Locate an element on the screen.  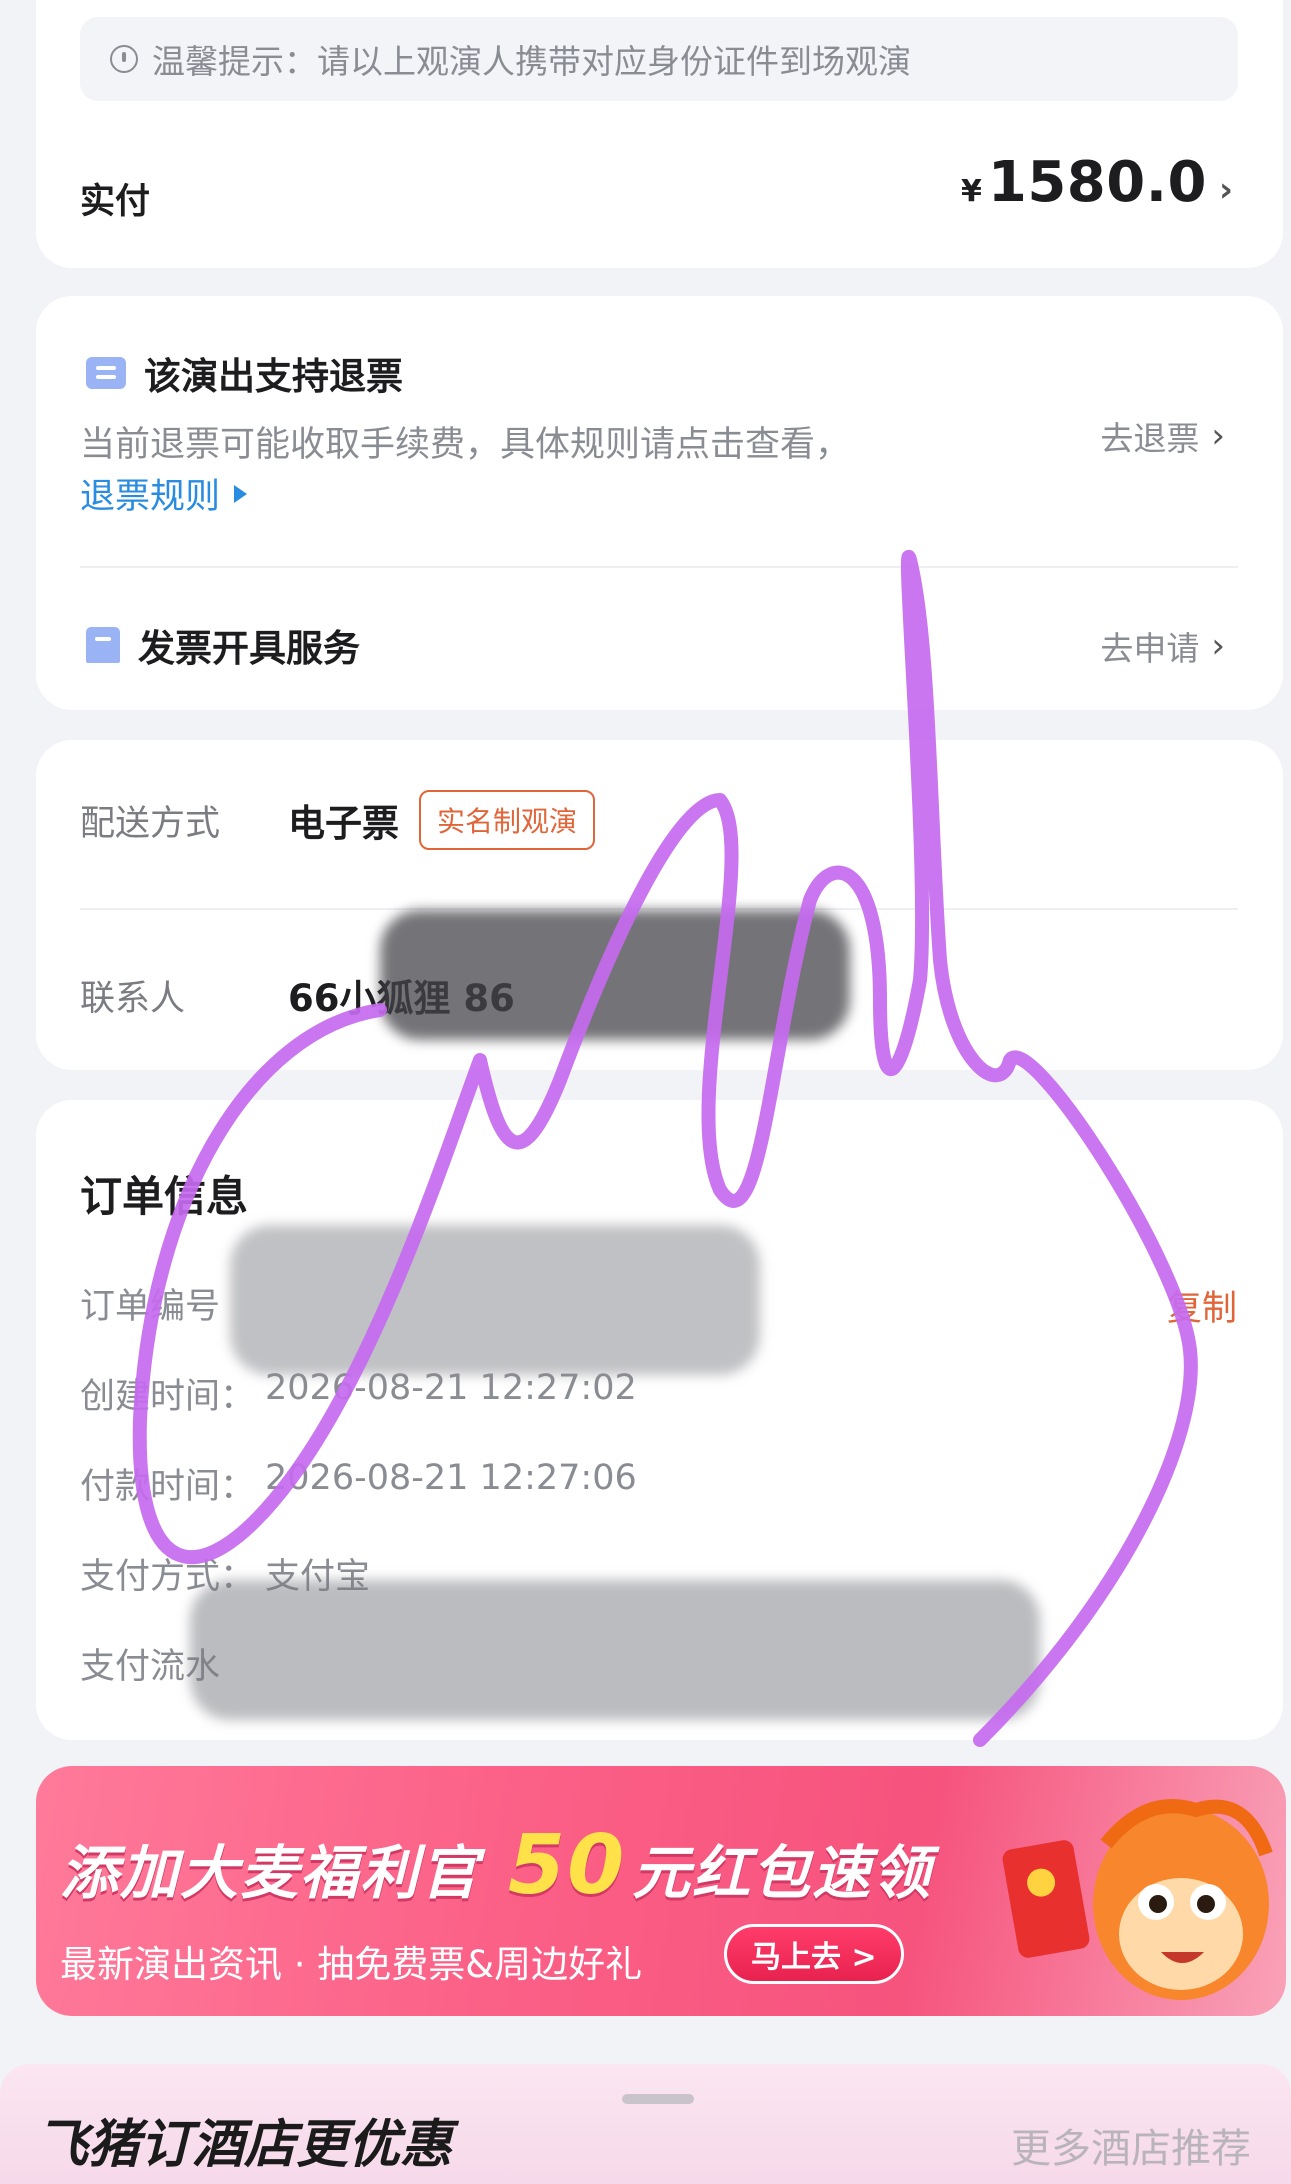
banner-title-number: 50 is located at coordinates (567, 1865).